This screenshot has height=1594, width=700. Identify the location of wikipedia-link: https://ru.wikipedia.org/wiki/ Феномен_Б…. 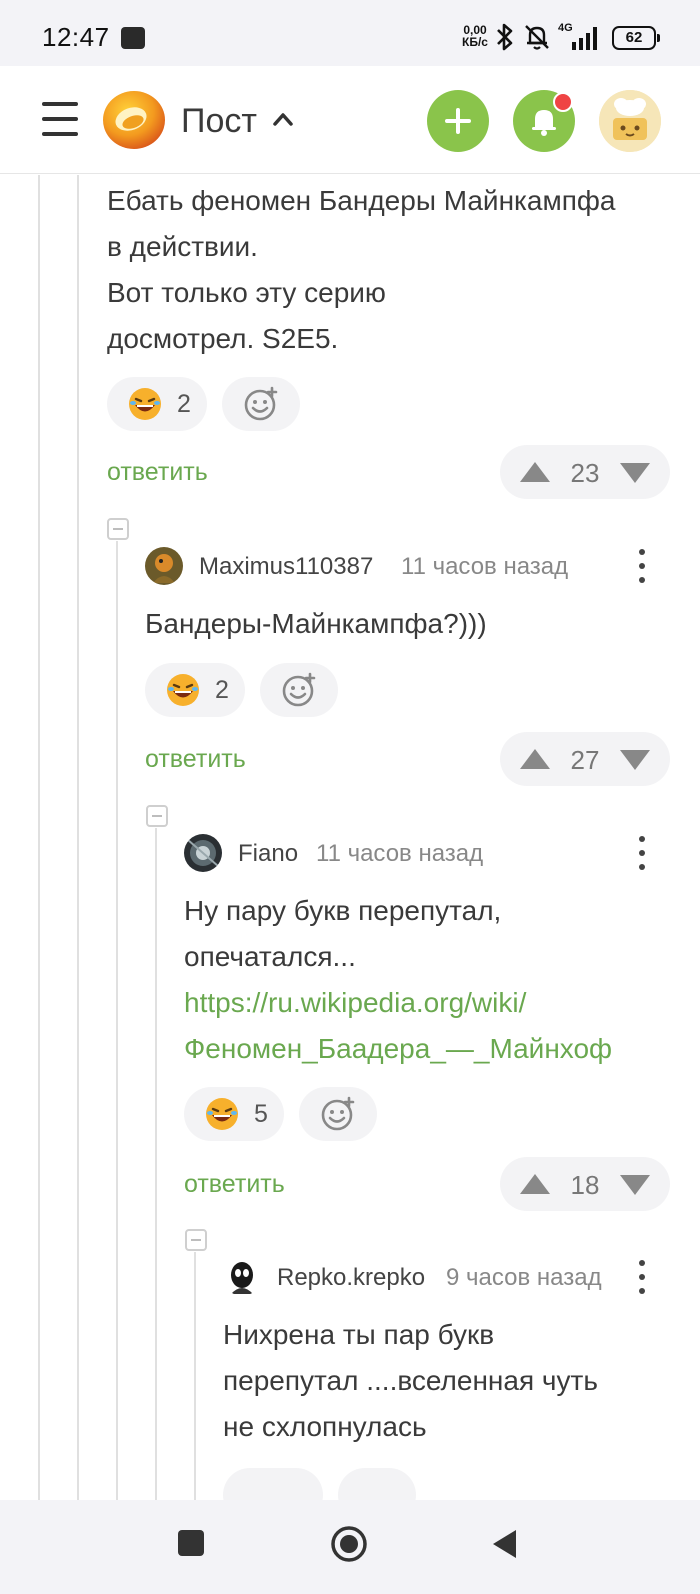
(398, 1026).